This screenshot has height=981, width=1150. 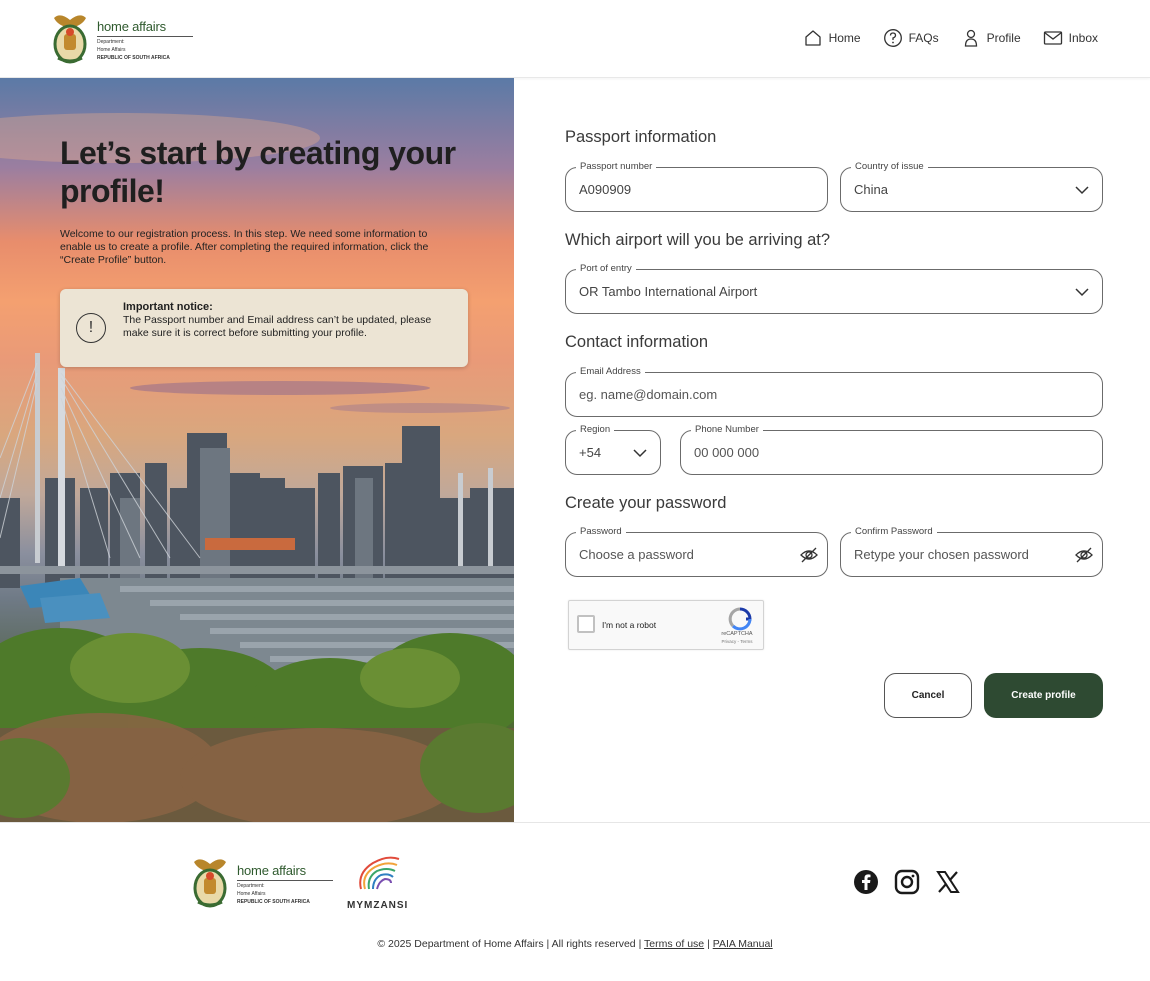 What do you see at coordinates (613, 449) in the screenshot?
I see `region-select: Region +54` at bounding box center [613, 449].